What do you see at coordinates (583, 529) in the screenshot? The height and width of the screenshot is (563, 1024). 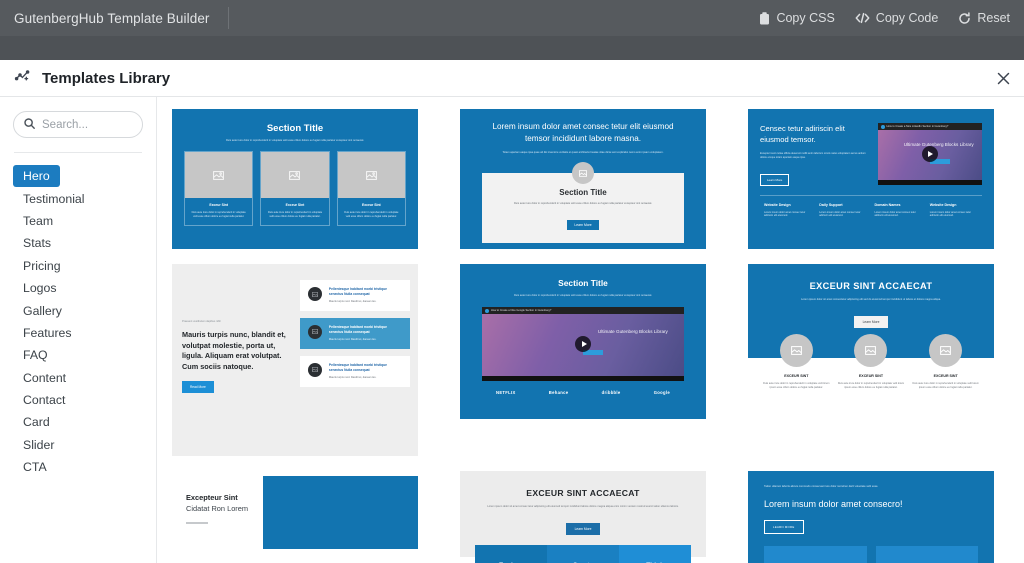 I see `template-8-button: Learn More` at bounding box center [583, 529].